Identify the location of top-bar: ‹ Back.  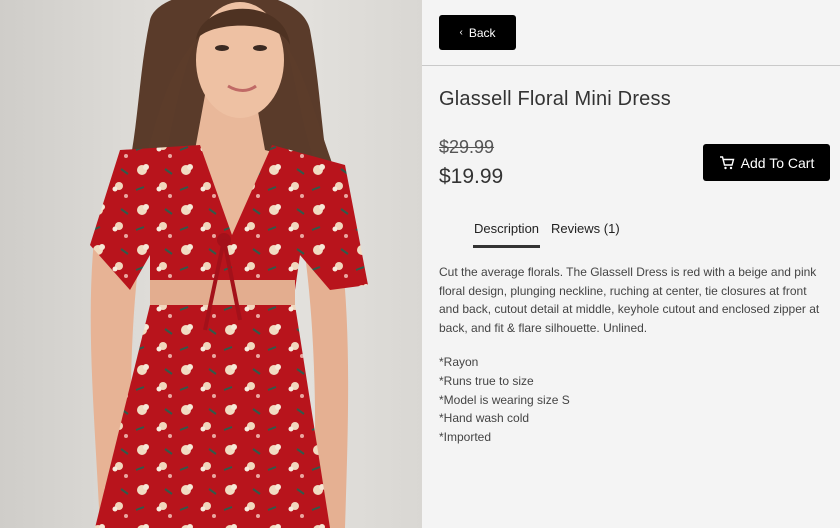
(631, 33).